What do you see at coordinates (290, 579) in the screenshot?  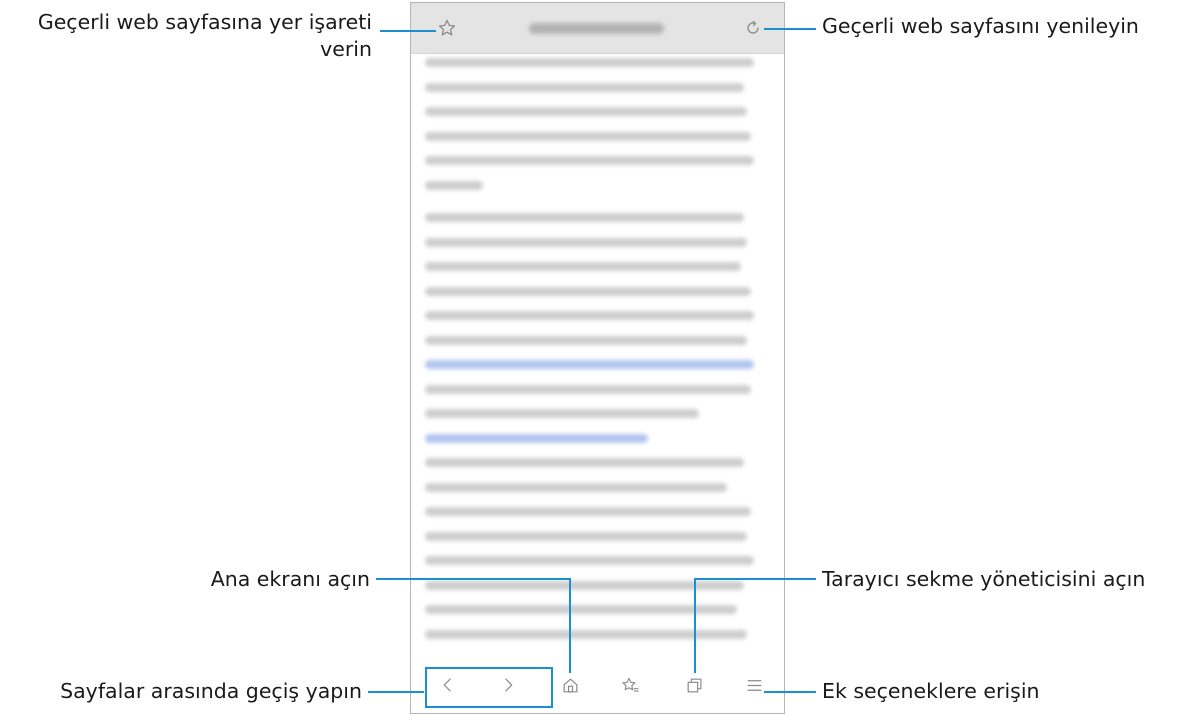 I see `home-callout-label: Ana ekranı açın` at bounding box center [290, 579].